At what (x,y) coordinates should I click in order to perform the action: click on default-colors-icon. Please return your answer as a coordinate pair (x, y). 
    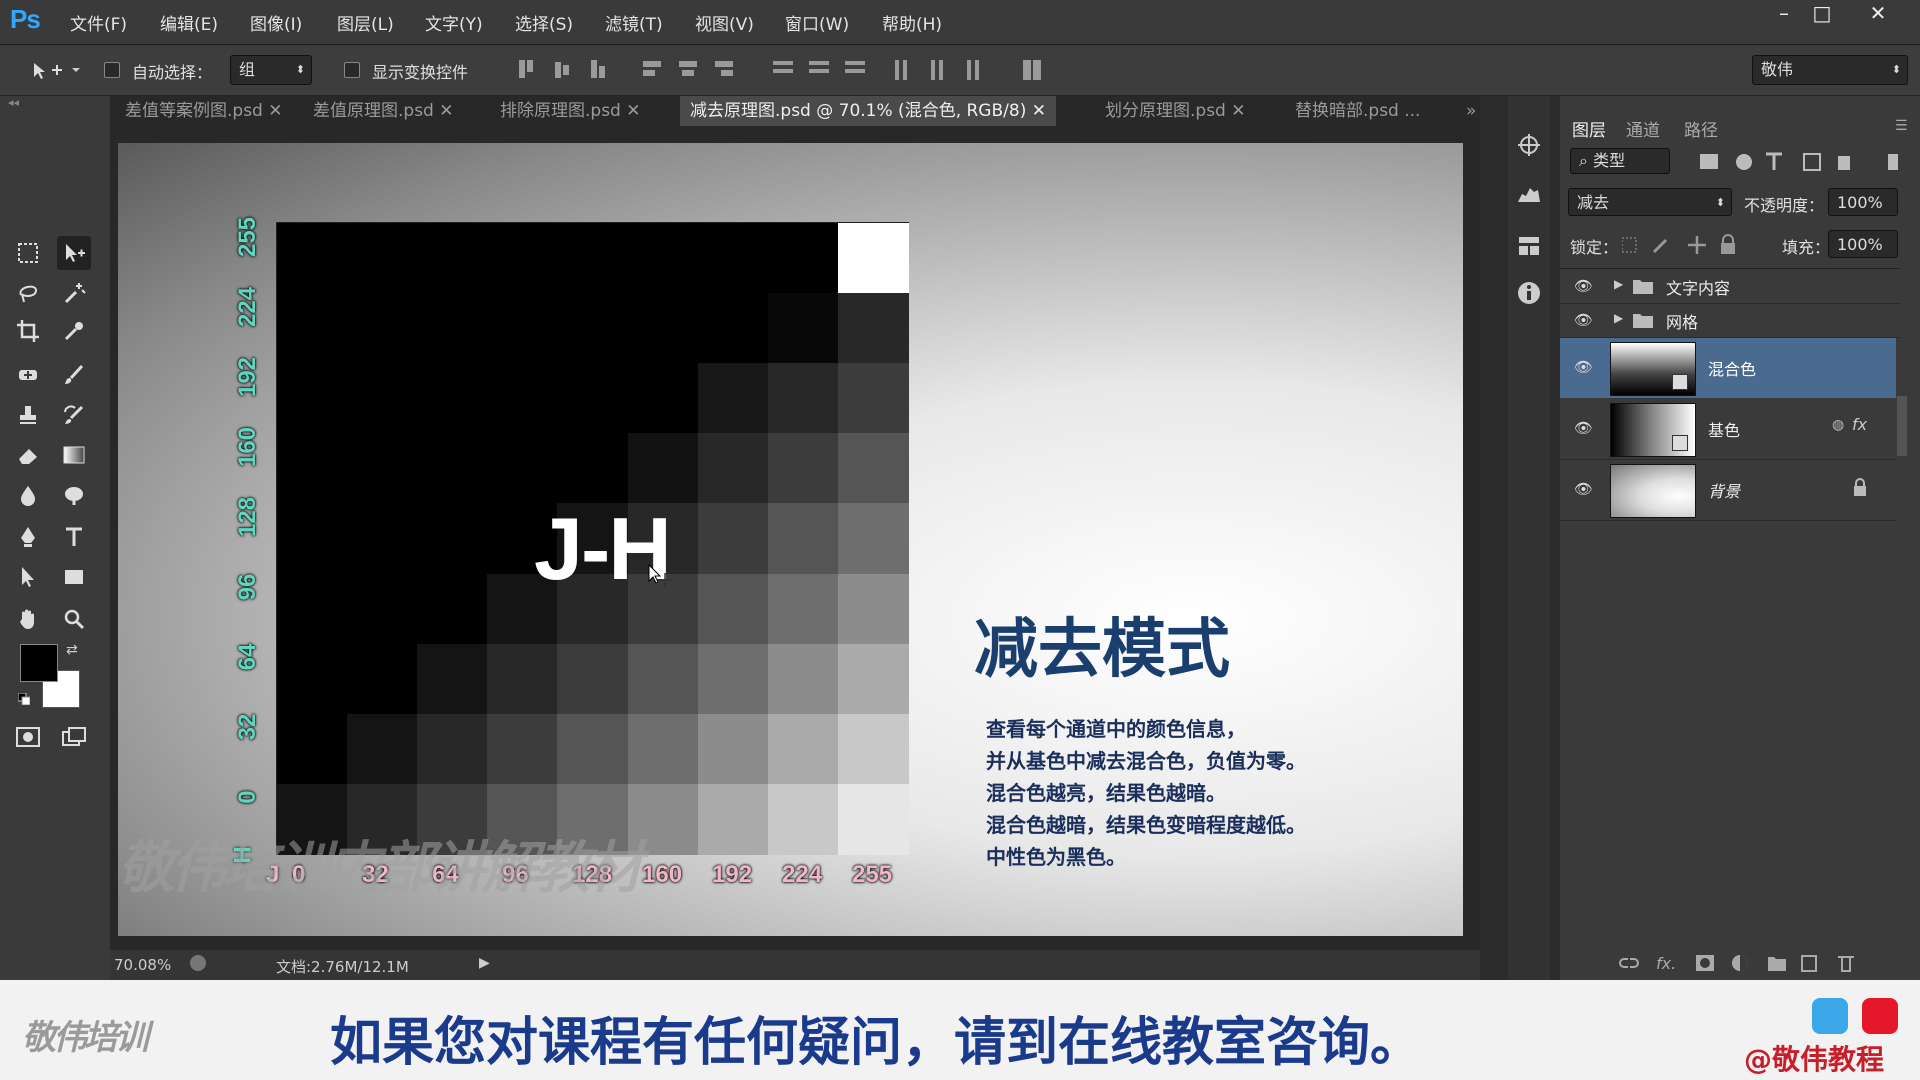
    Looking at the image, I should click on (24, 698).